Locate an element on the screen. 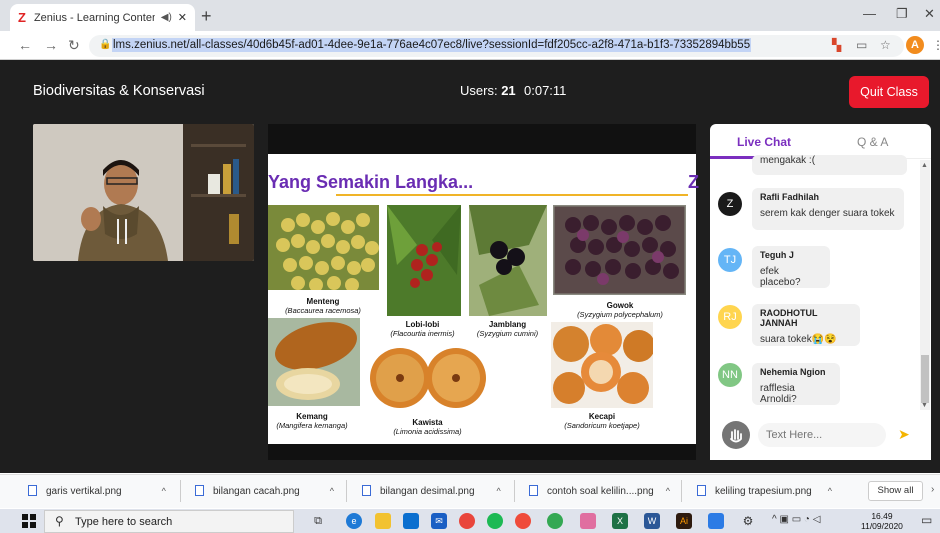  users-count: 21 is located at coordinates (508, 90).